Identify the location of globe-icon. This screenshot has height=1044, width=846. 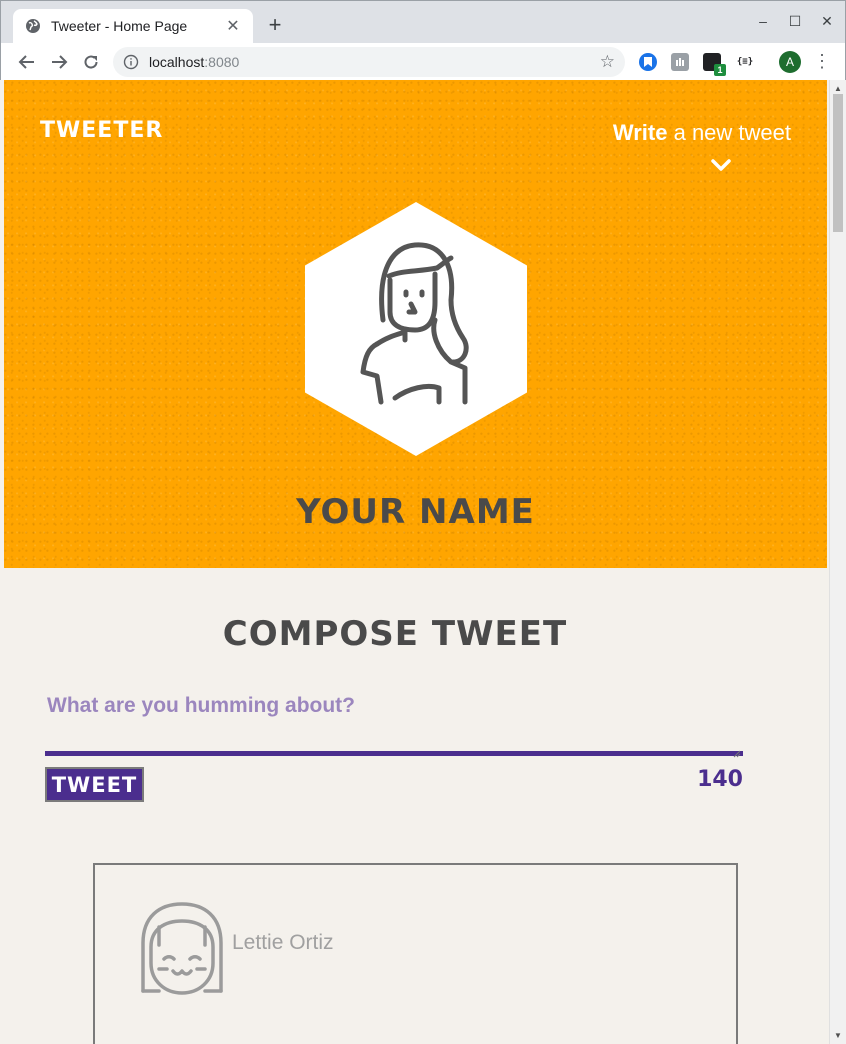
(33, 26).